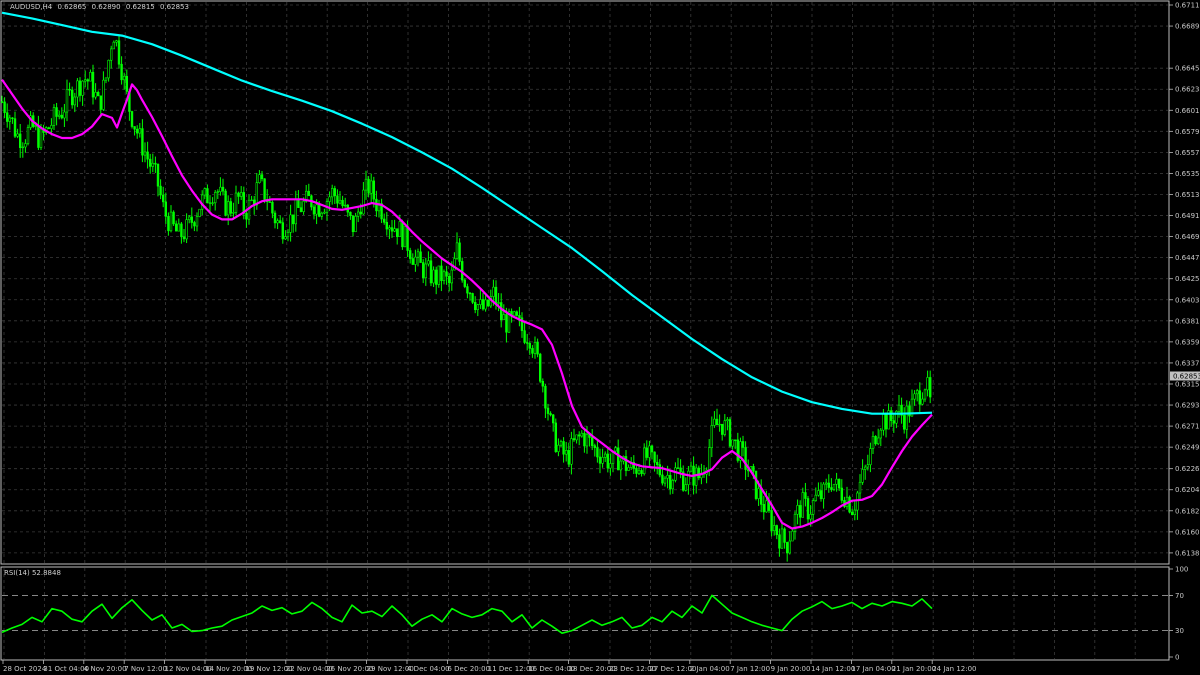  I want to click on ohlc-high: 0.62890, so click(106, 7).